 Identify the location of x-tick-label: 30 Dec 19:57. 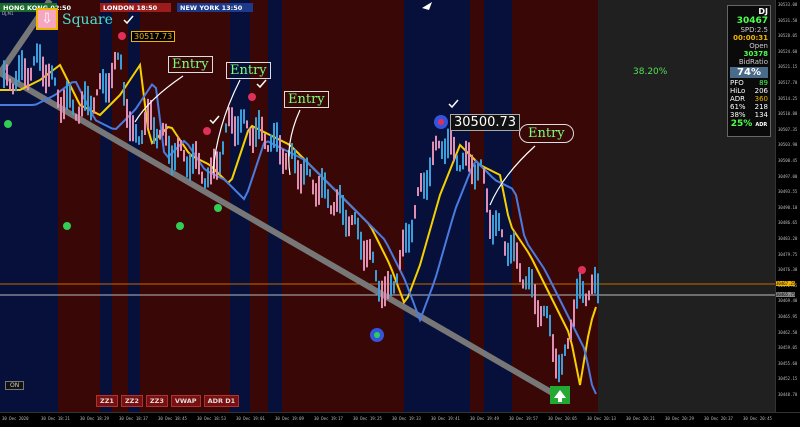
(523, 418).